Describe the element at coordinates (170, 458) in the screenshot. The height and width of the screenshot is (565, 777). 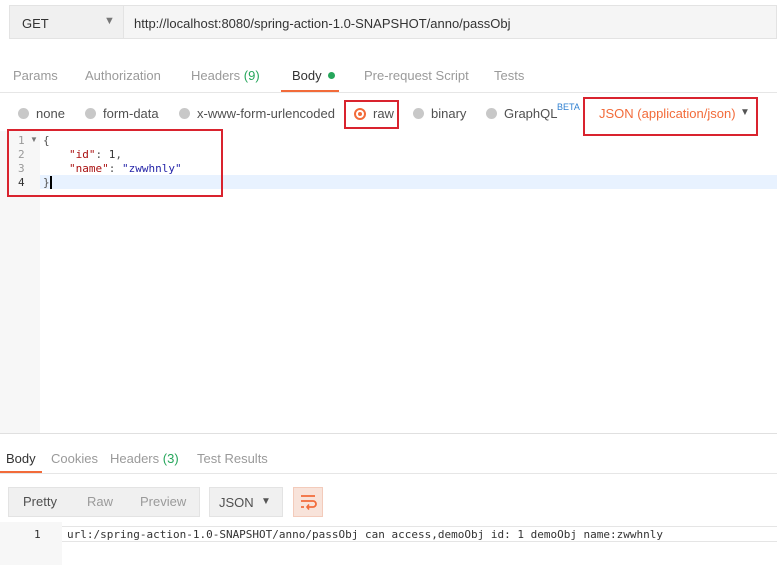
I see `response-tab-headers-count: (3)` at that location.